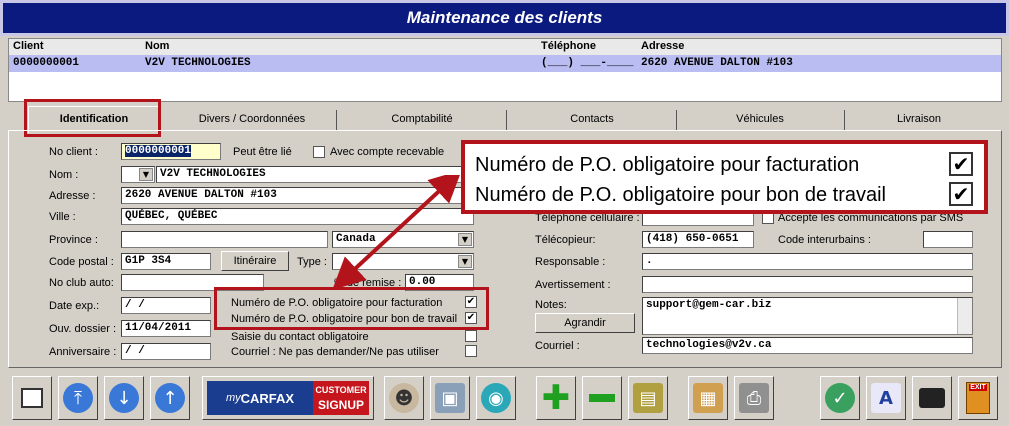 Image resolution: width=1009 pixels, height=426 pixels. I want to click on avec-compte-label: Avec compte recevable, so click(387, 152).